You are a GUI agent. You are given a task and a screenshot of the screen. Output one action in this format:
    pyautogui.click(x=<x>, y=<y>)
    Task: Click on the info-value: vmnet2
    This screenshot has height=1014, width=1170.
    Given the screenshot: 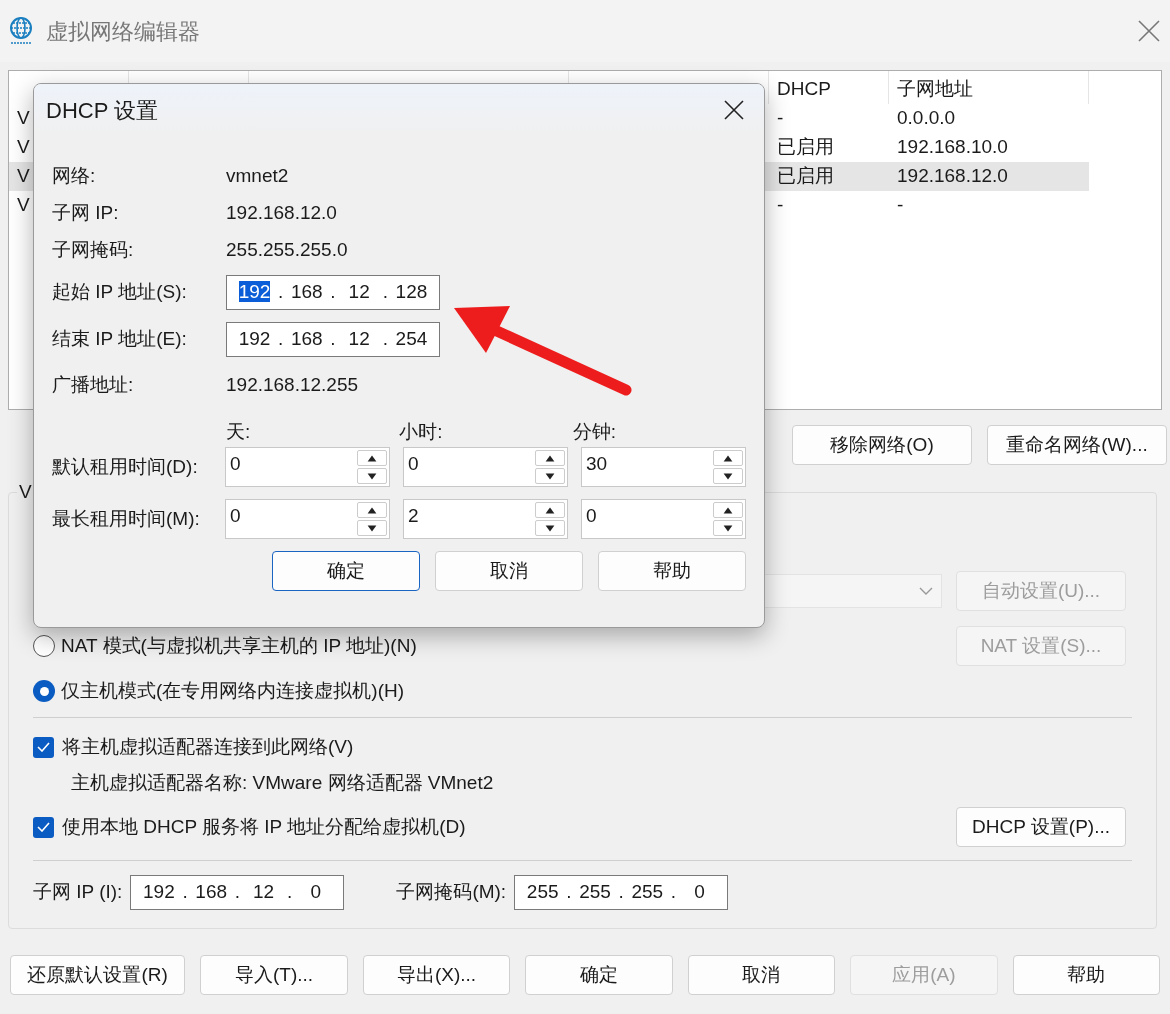 What is the action you would take?
    pyautogui.click(x=257, y=176)
    